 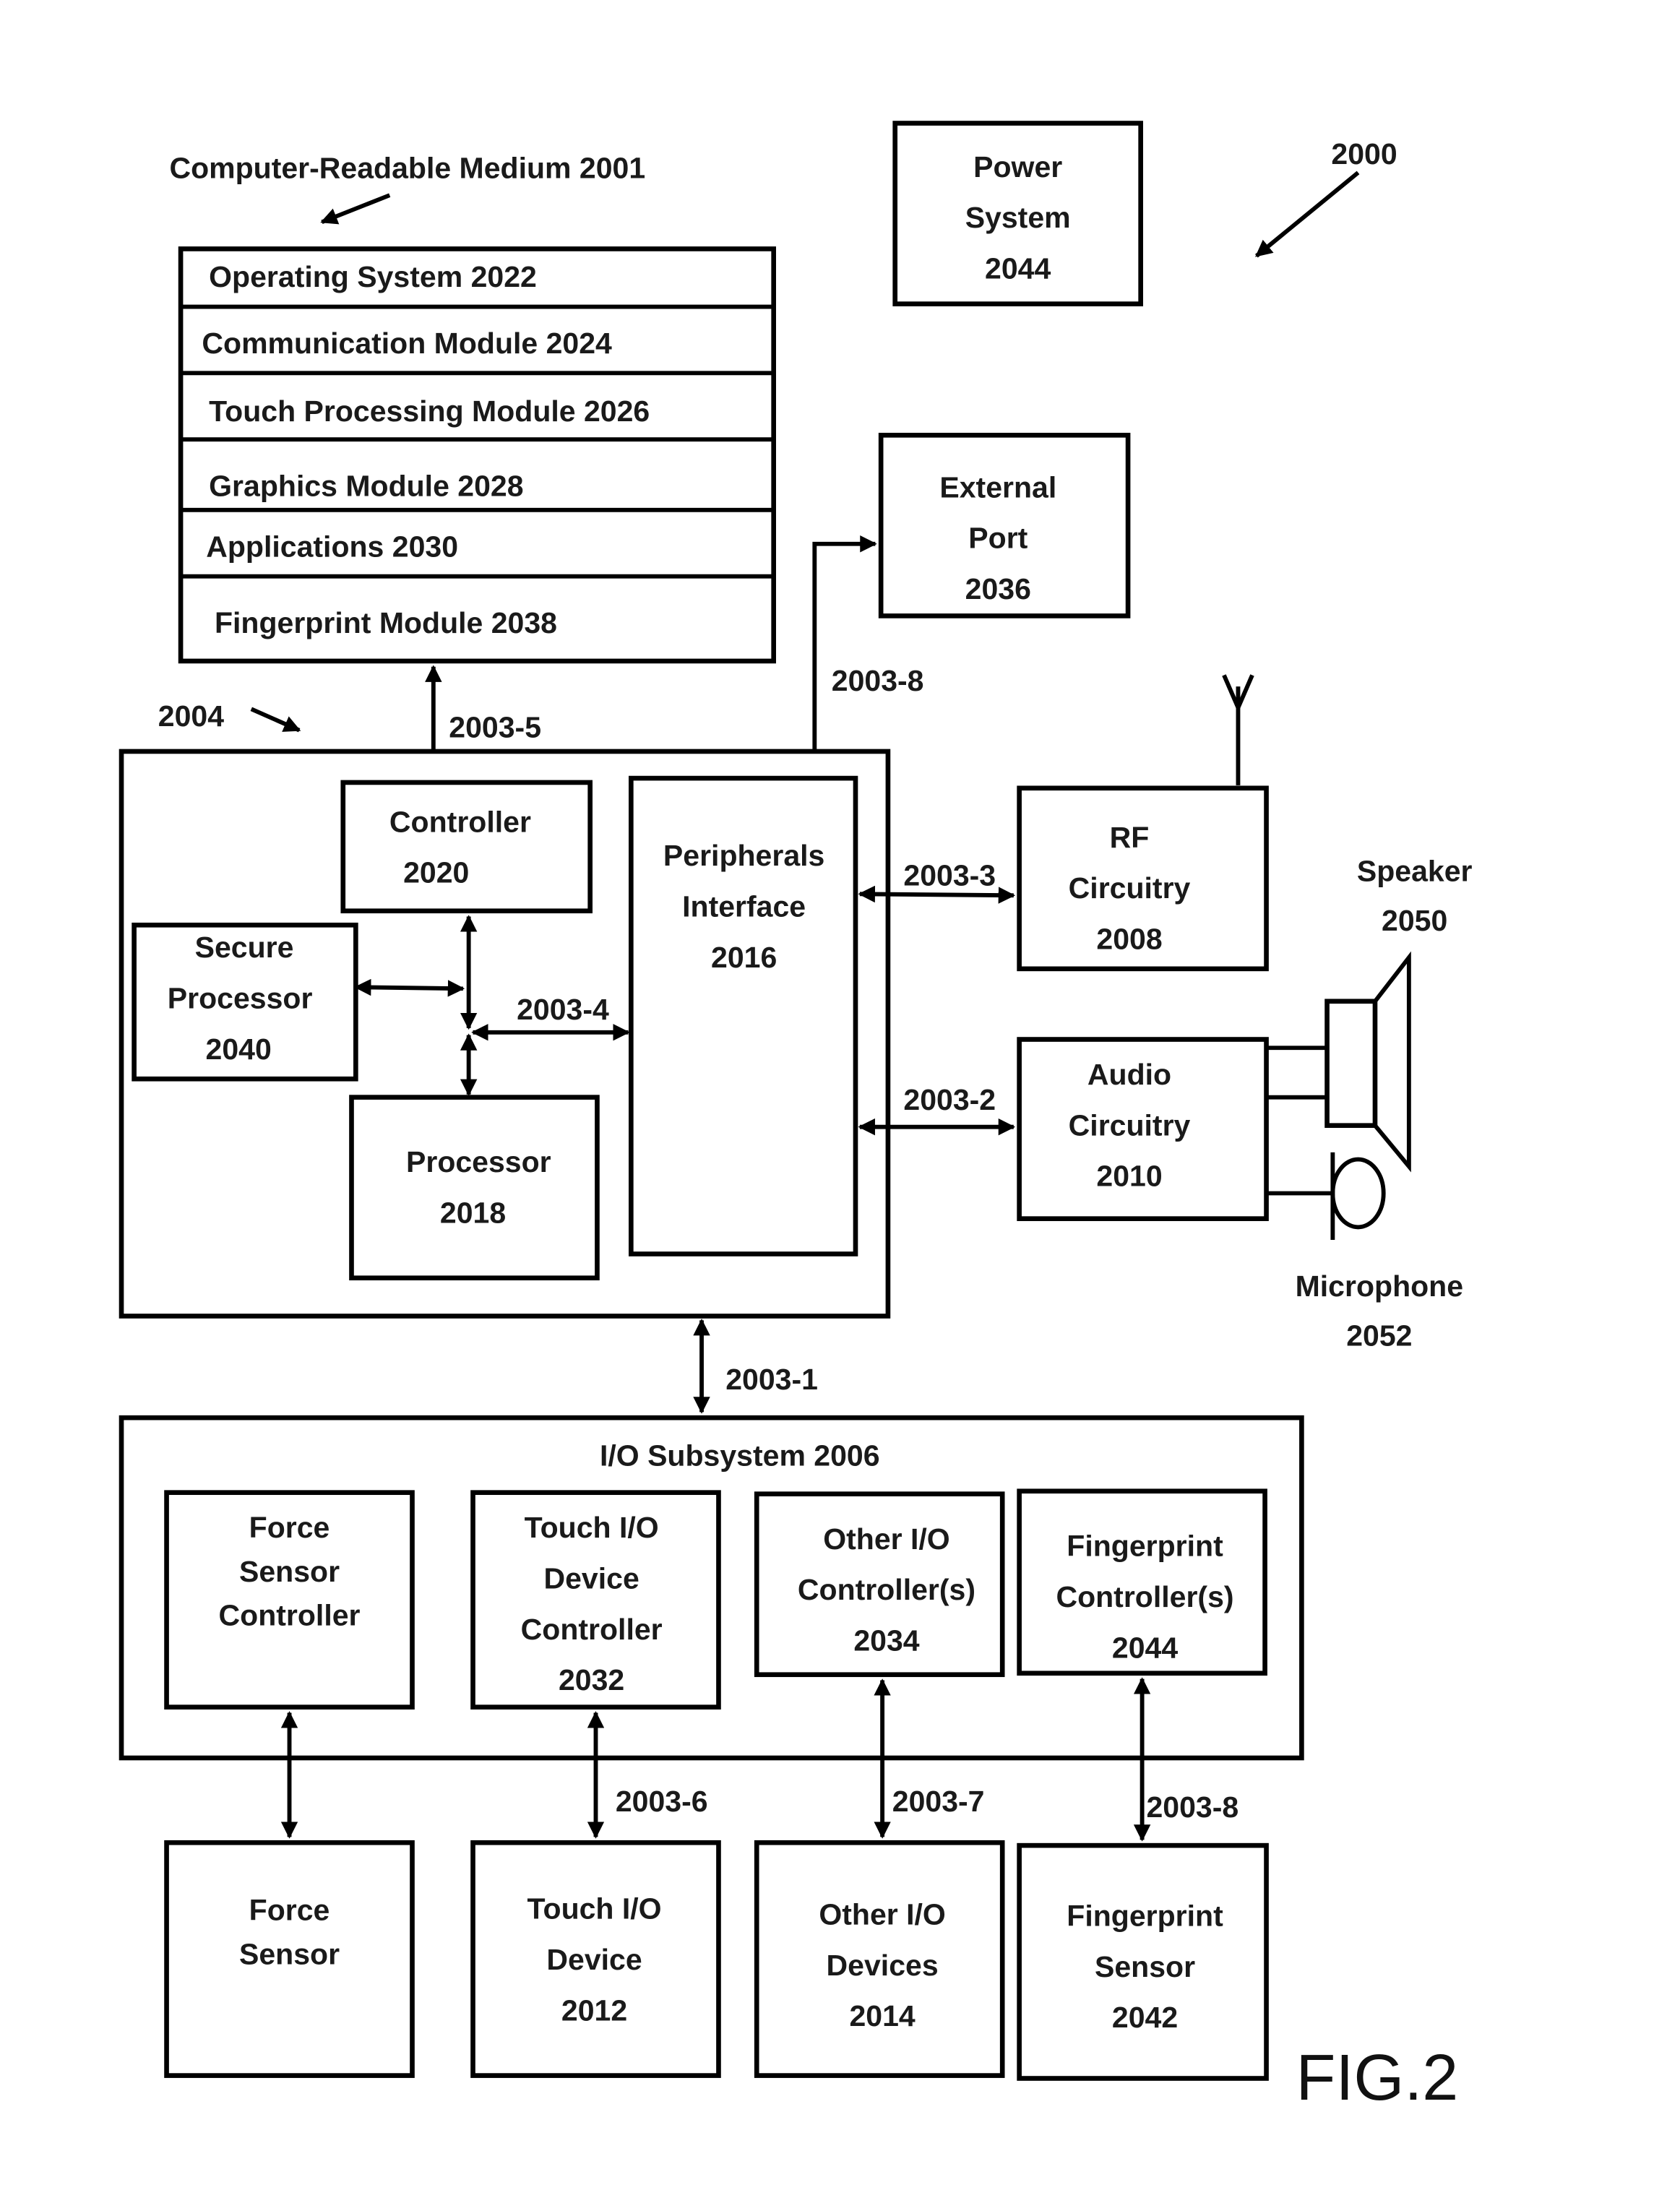 I want to click on microphone-number: 2052, so click(x=1379, y=1336).